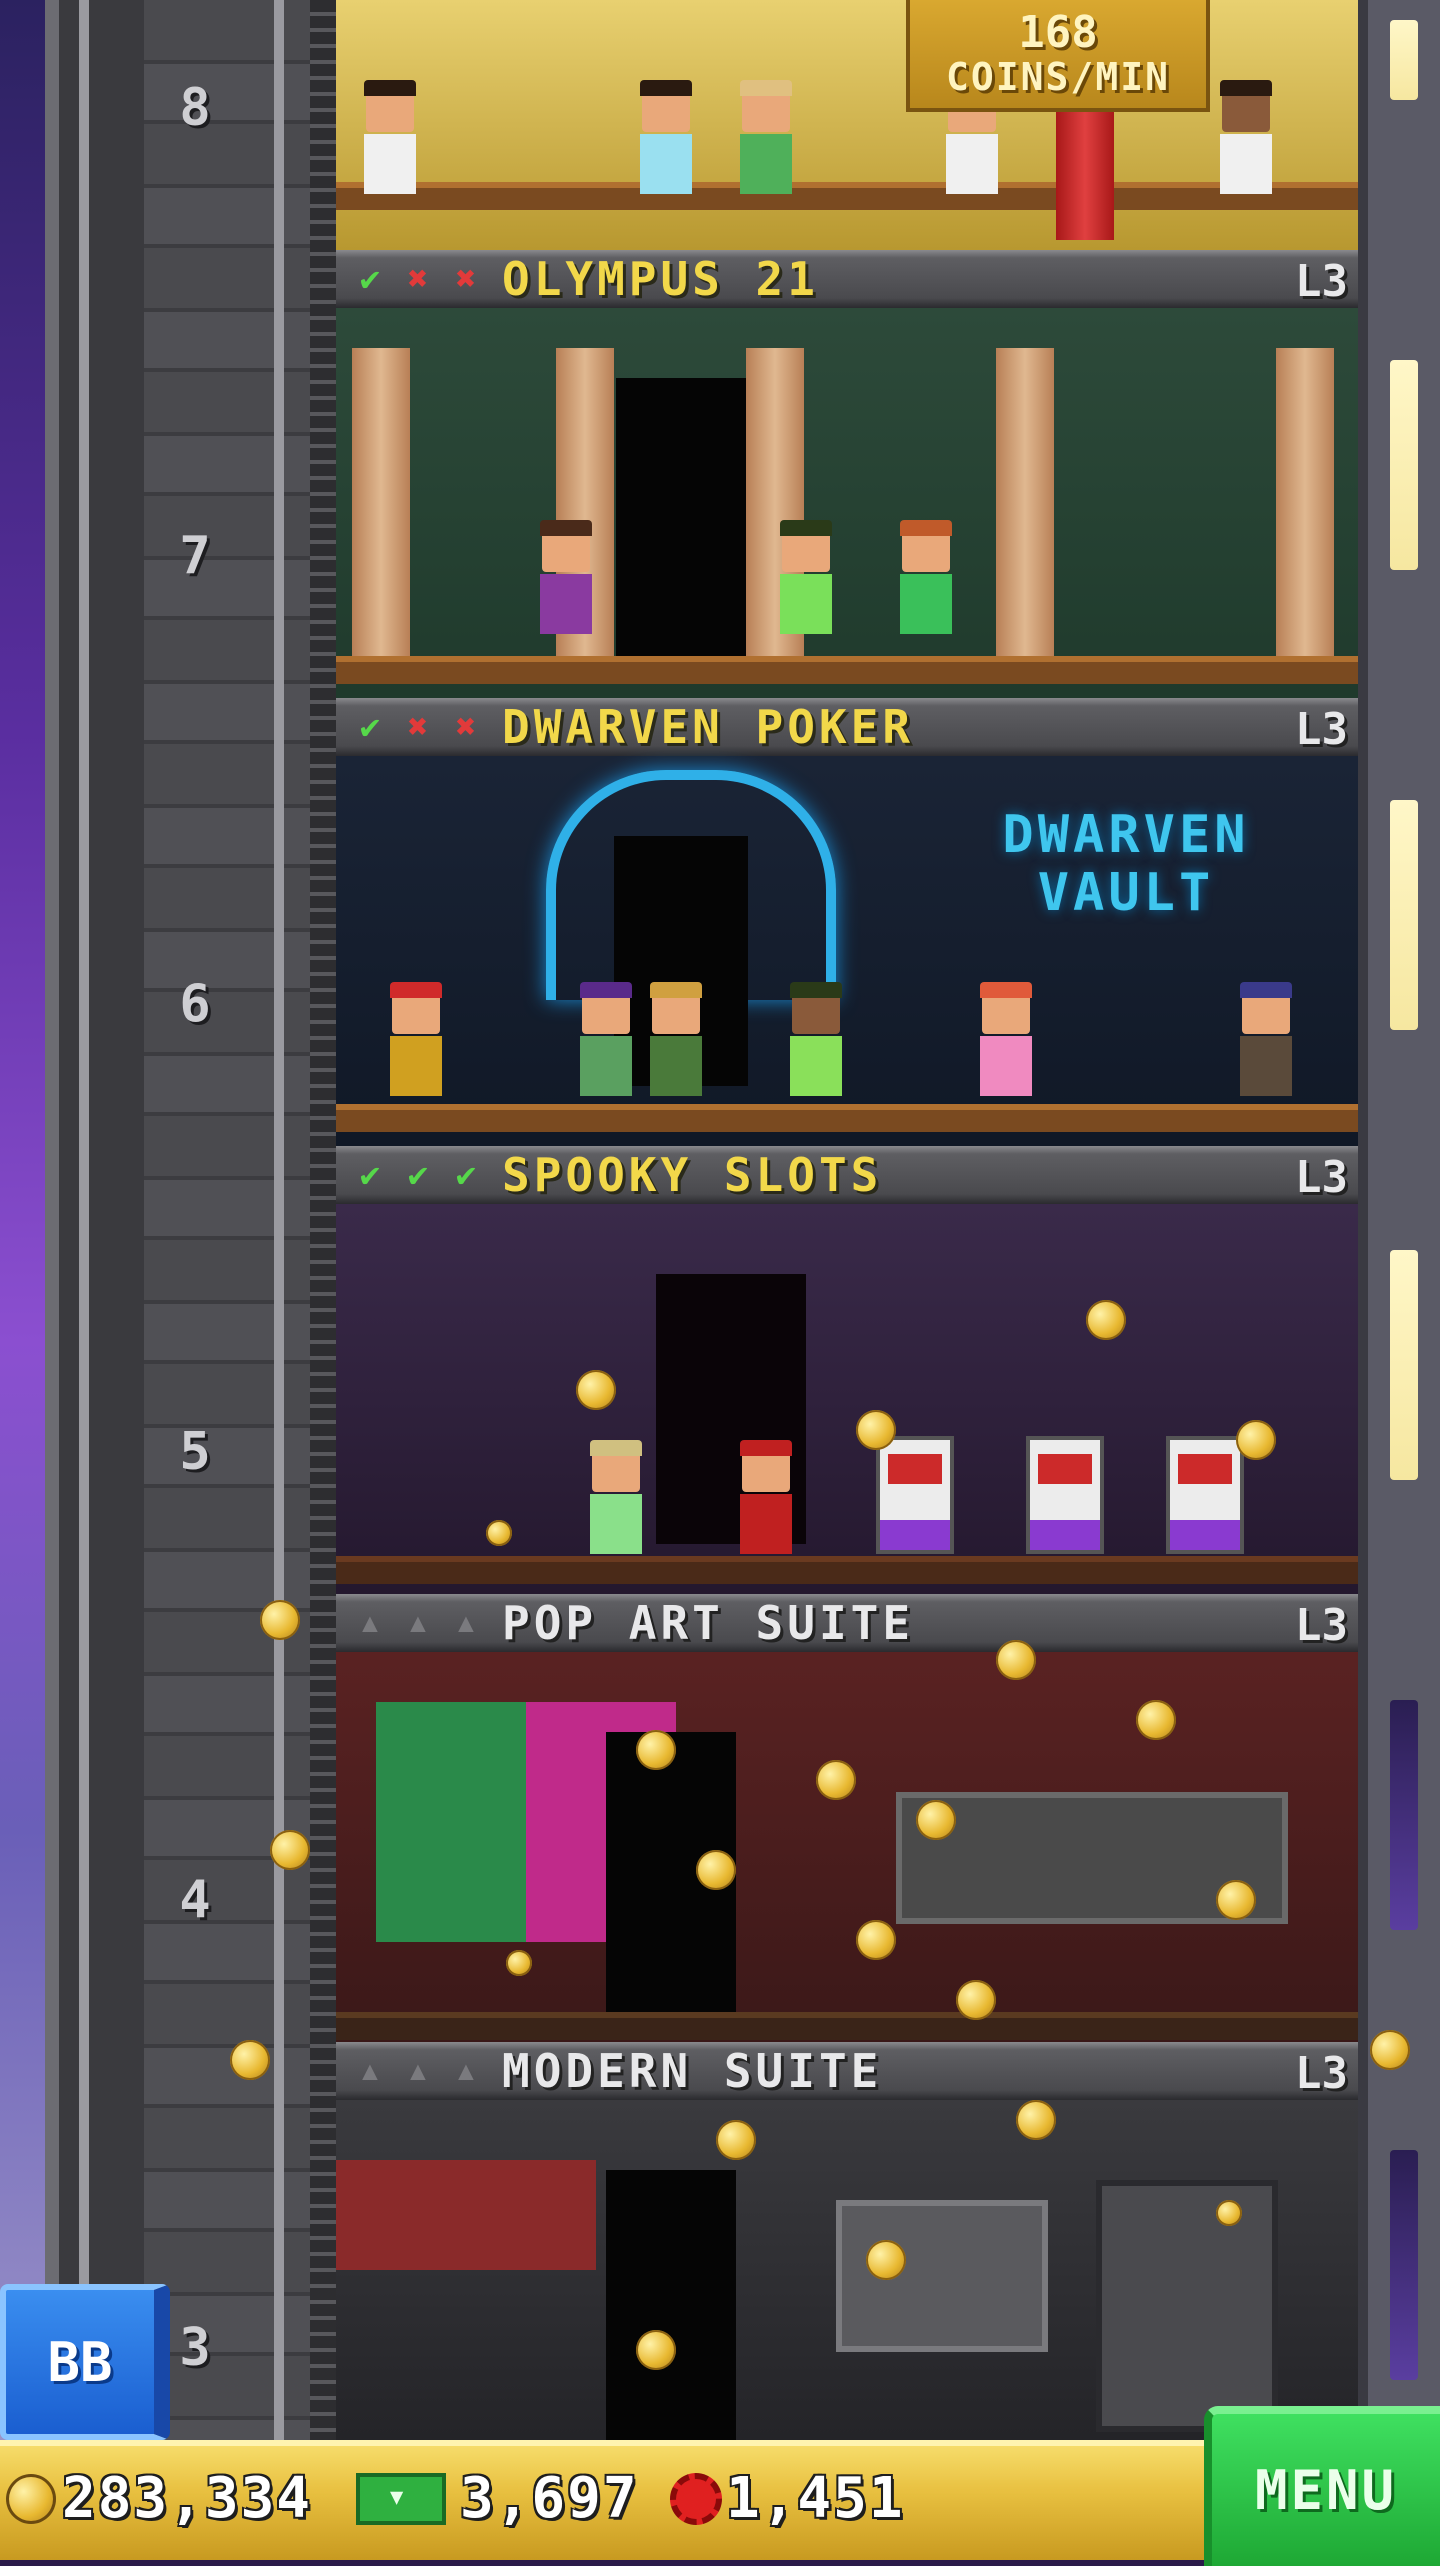 The width and height of the screenshot is (1440, 2566). Describe the element at coordinates (1326, 2490) in the screenshot. I see `menu-button-label: MENU` at that location.